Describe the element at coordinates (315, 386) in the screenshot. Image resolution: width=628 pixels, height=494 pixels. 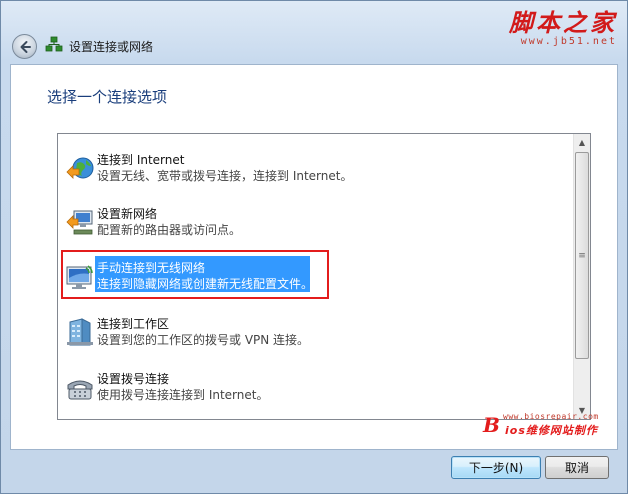
I see `option-setup-dialup: 设置拨号连接 使用拨号连接连接到 Internet。` at that location.